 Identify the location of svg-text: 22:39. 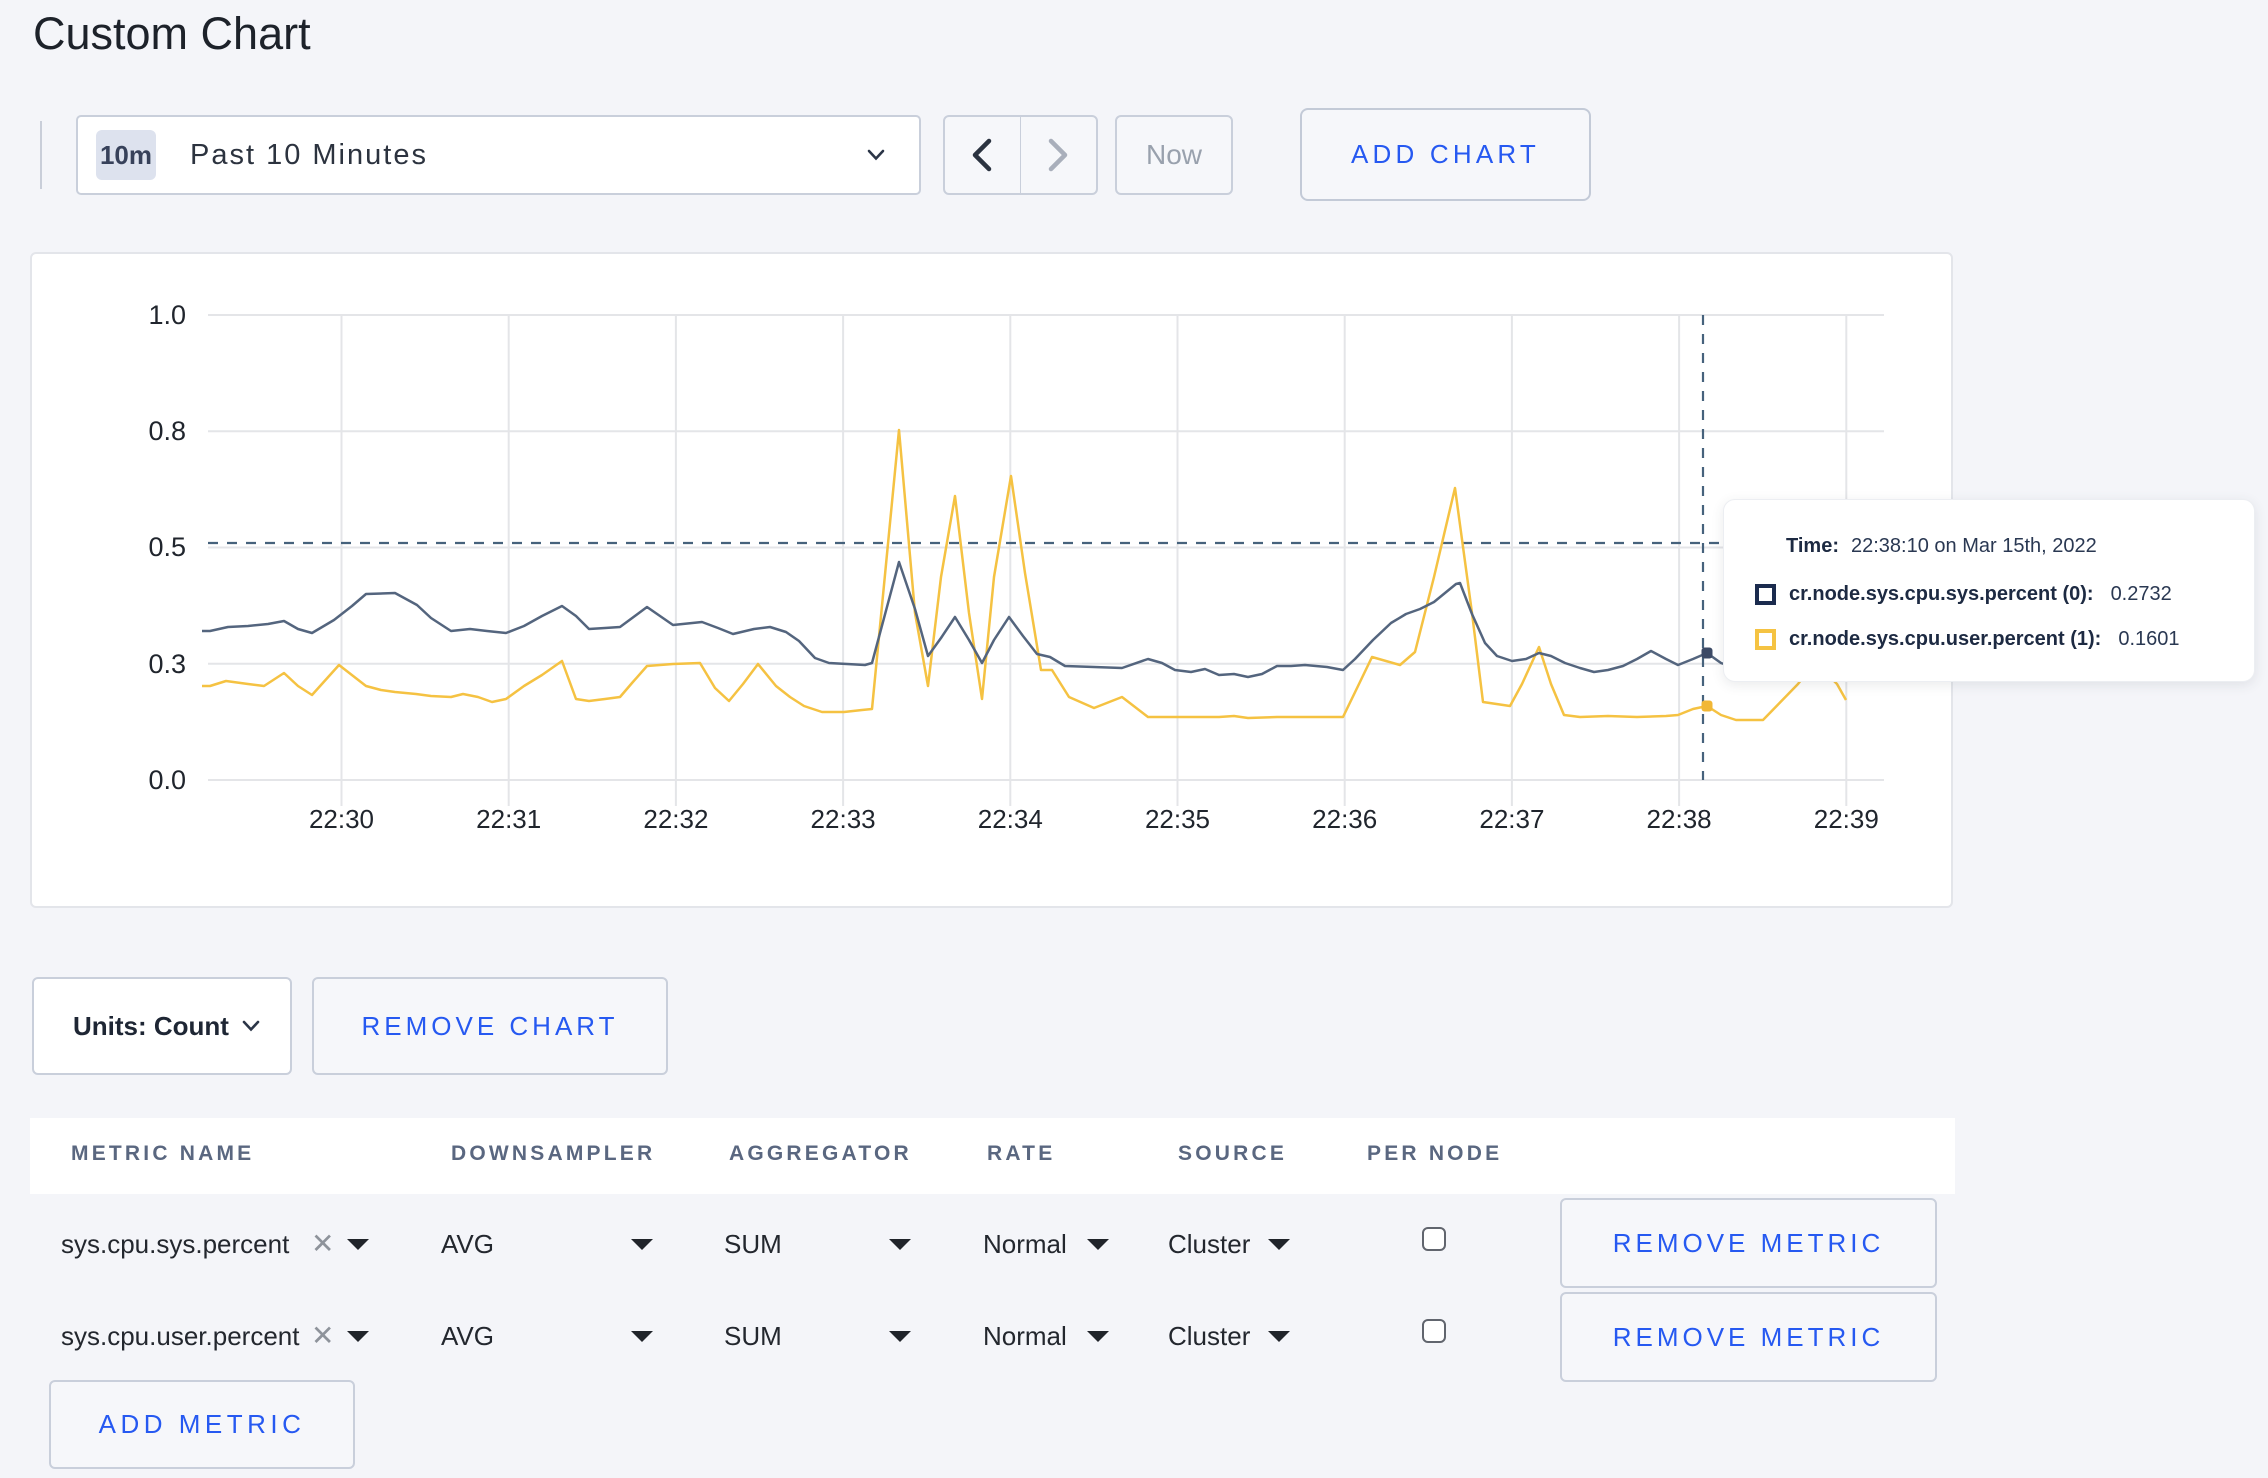
(1846, 819).